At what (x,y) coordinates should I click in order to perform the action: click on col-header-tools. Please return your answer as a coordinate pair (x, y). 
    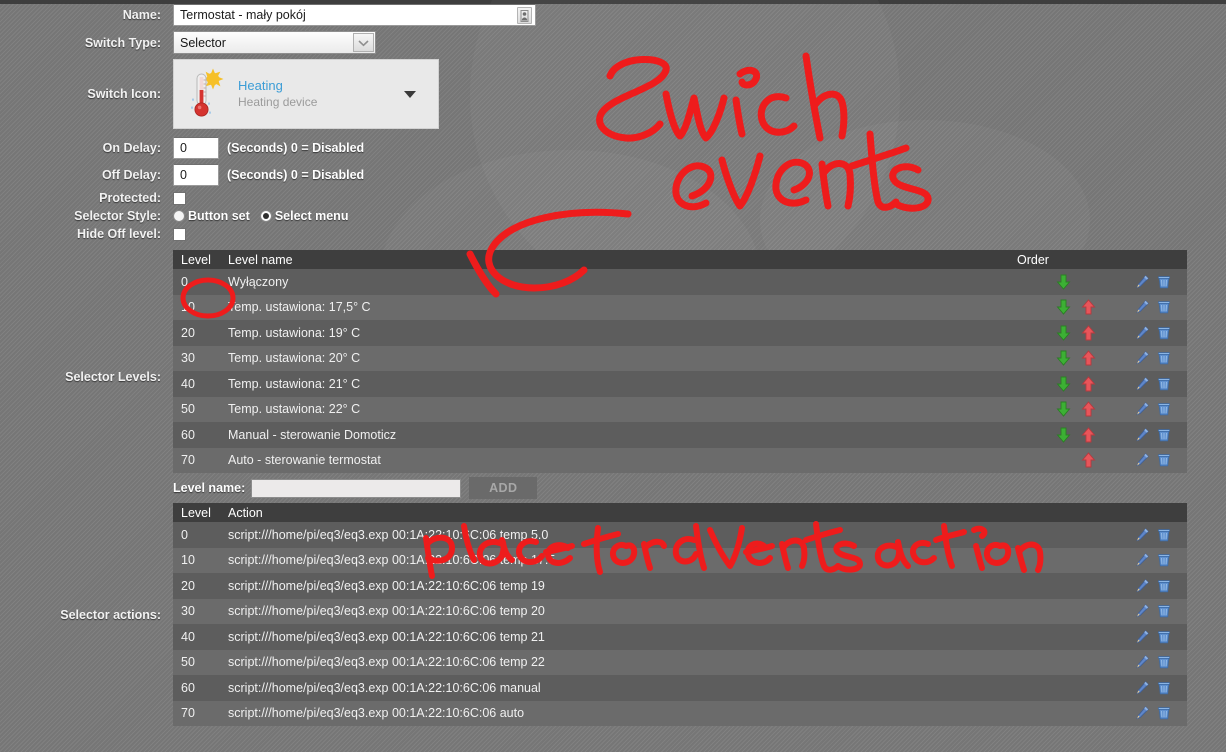
    Looking at the image, I should click on (1157, 259).